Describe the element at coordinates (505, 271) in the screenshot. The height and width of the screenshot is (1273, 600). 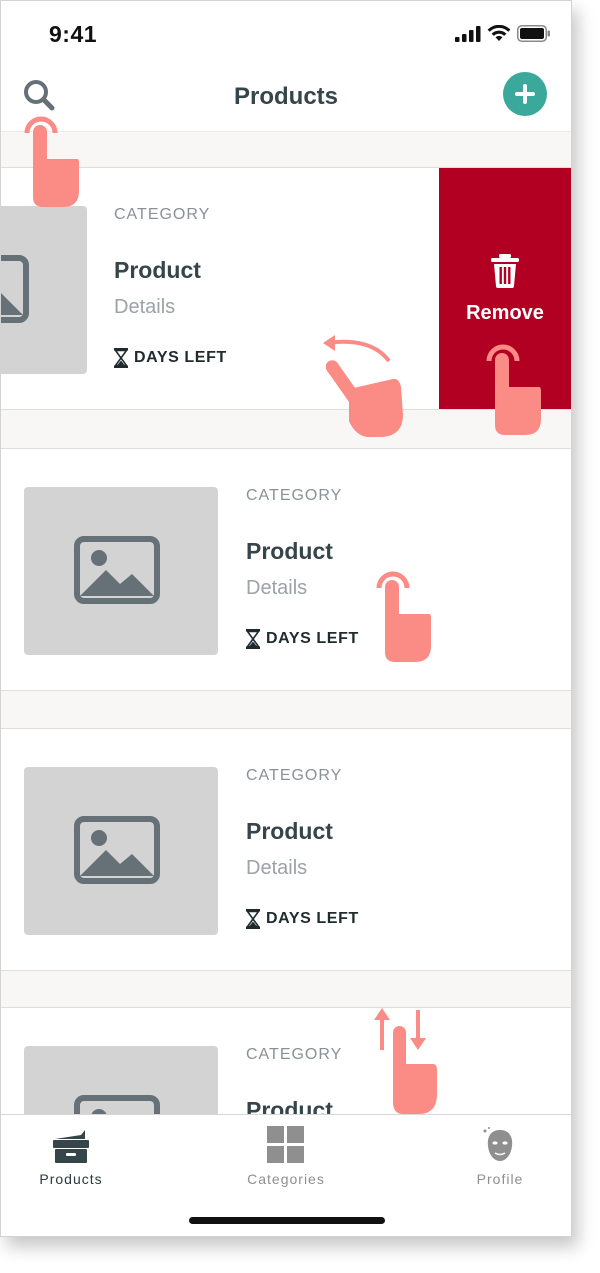
I see `trash-icon` at that location.